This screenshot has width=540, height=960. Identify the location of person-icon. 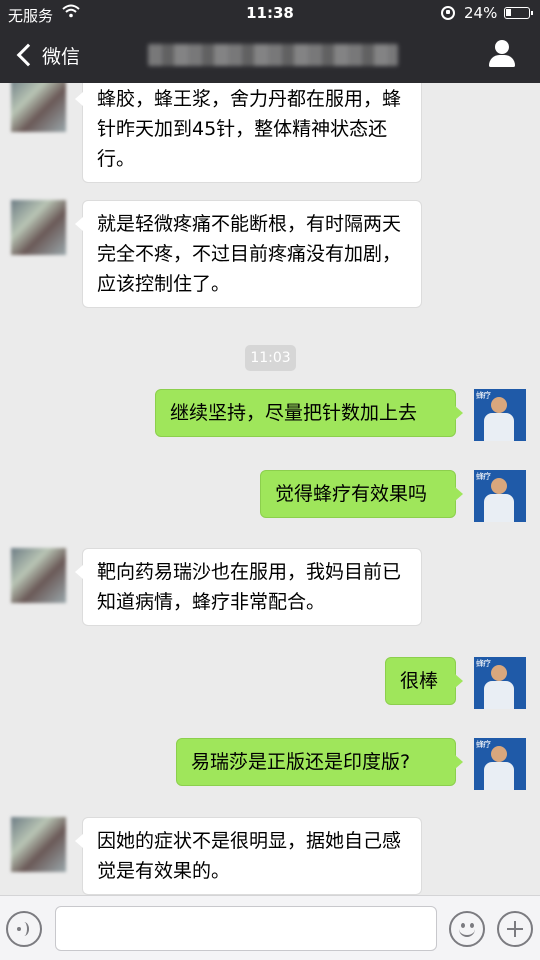
(502, 47).